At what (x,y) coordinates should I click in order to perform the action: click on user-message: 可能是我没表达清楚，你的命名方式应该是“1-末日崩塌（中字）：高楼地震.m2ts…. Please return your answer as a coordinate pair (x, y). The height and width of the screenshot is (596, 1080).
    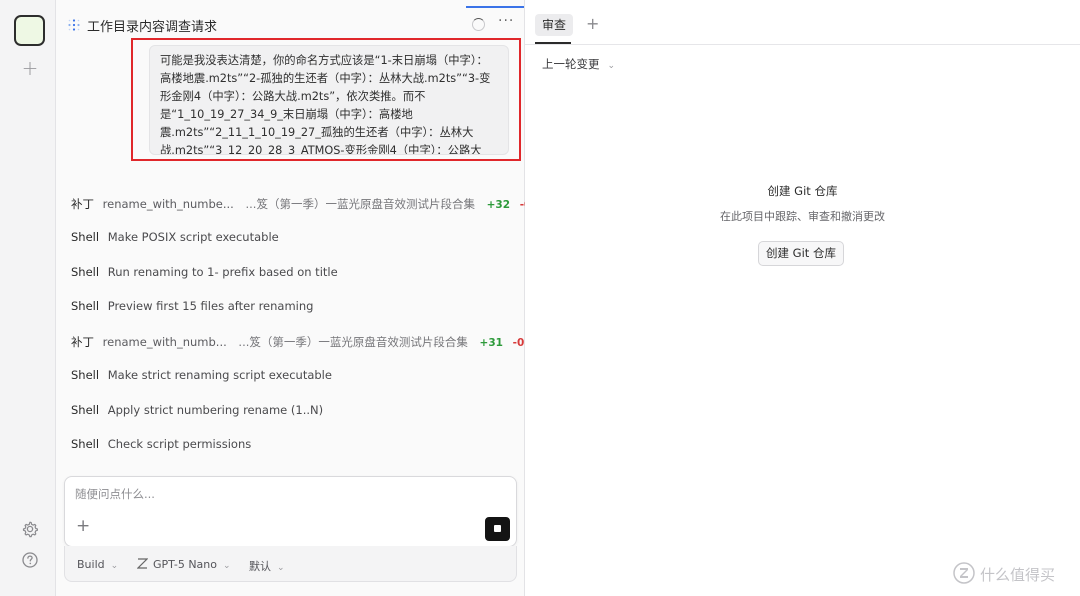
    Looking at the image, I should click on (329, 100).